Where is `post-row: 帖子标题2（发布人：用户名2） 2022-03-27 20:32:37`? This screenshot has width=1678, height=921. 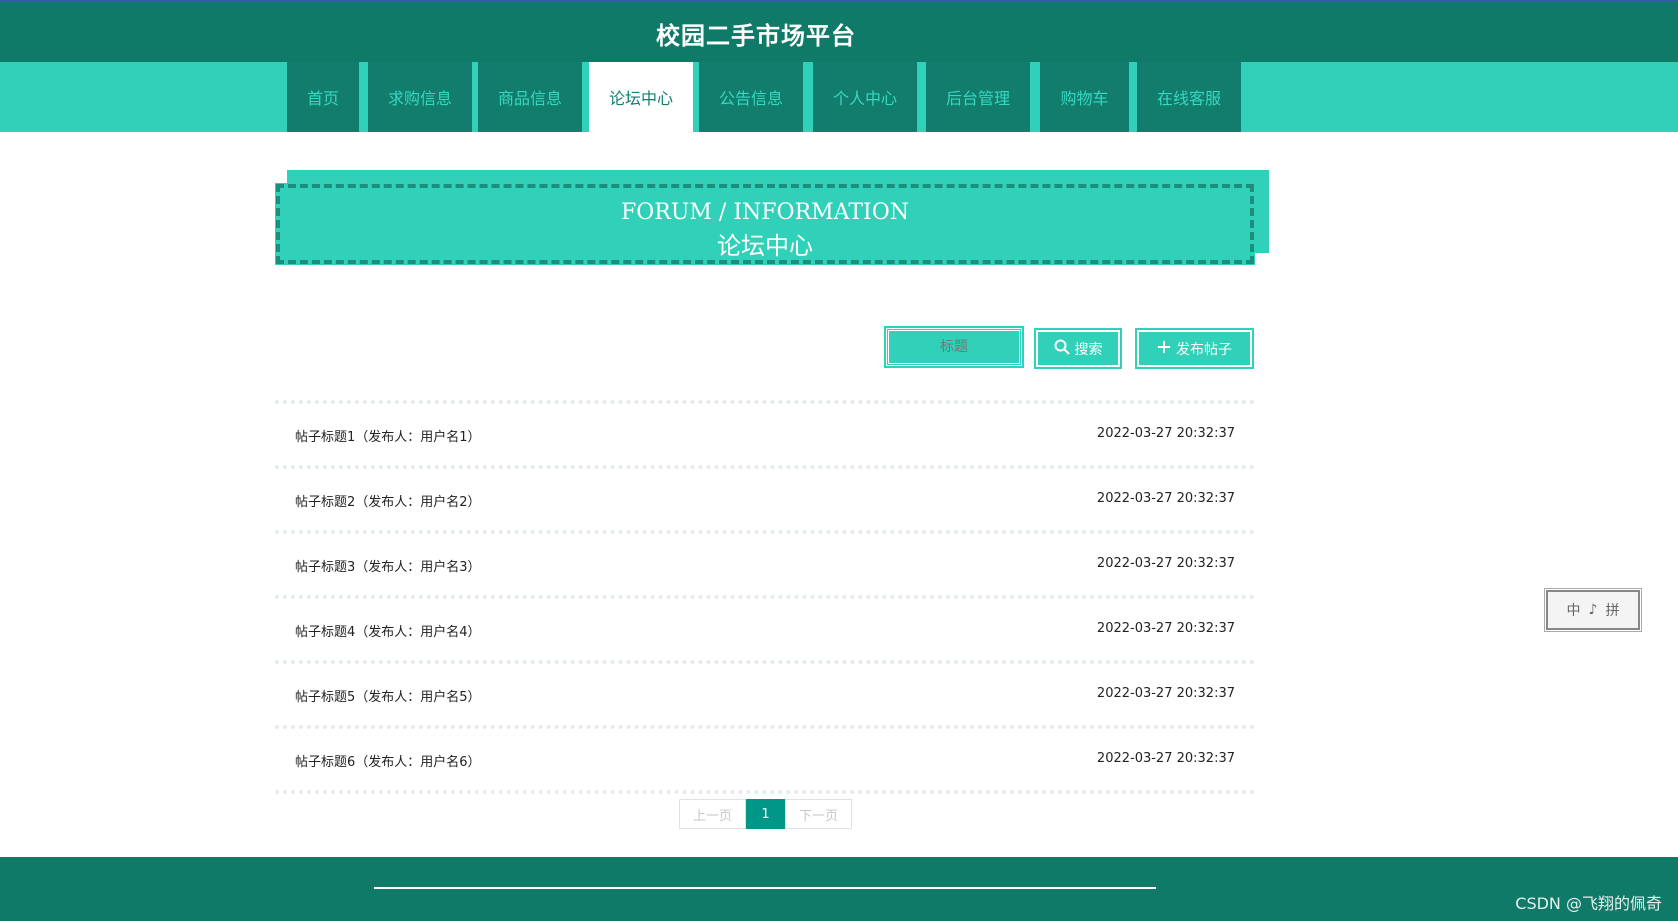 post-row: 帖子标题2（发布人：用户名2） 2022-03-27 20:32:37 is located at coordinates (765, 501).